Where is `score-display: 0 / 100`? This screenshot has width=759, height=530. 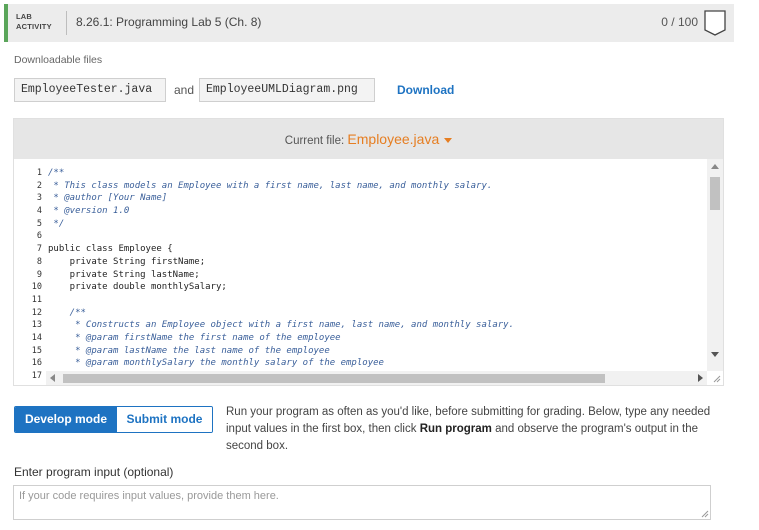
score-display: 0 / 100 is located at coordinates (679, 22).